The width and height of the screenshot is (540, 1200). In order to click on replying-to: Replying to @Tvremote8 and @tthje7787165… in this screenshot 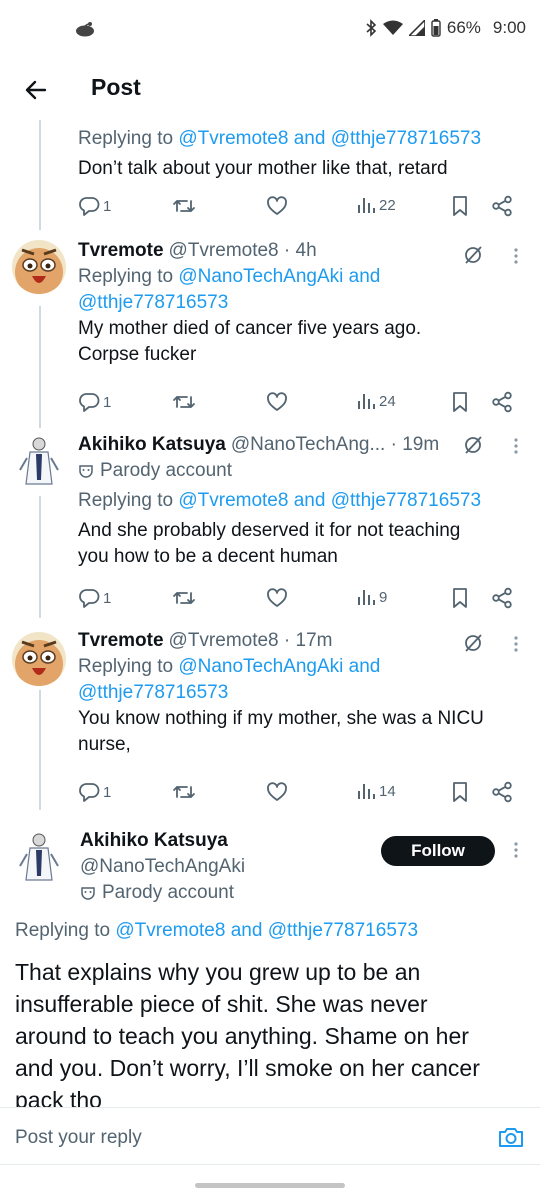, I will do `click(217, 930)`.